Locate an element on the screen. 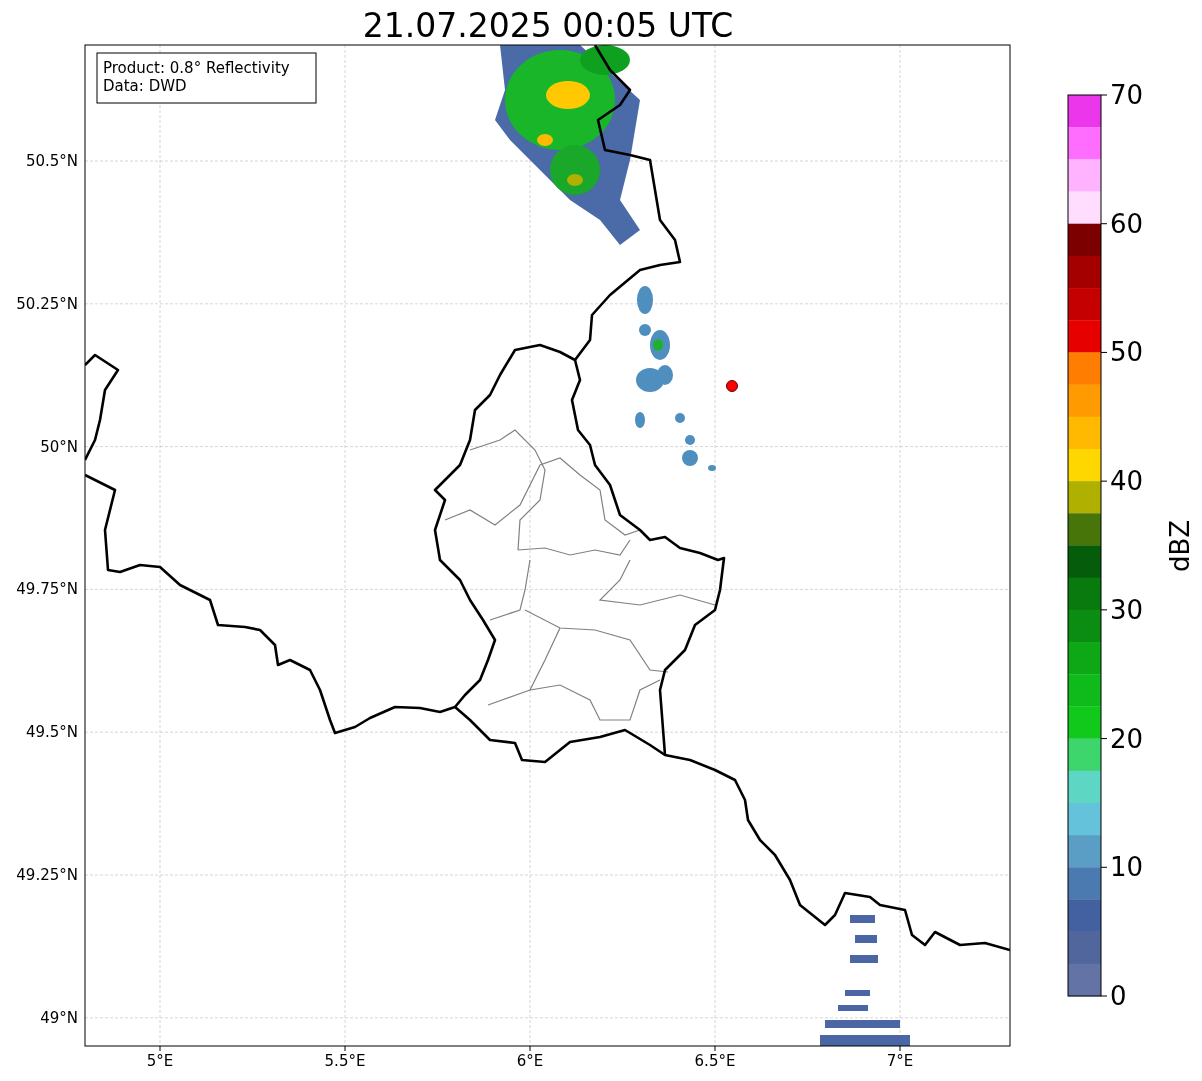 The height and width of the screenshot is (1081, 1202). y-tick-label: 49.5°N is located at coordinates (51, 732).